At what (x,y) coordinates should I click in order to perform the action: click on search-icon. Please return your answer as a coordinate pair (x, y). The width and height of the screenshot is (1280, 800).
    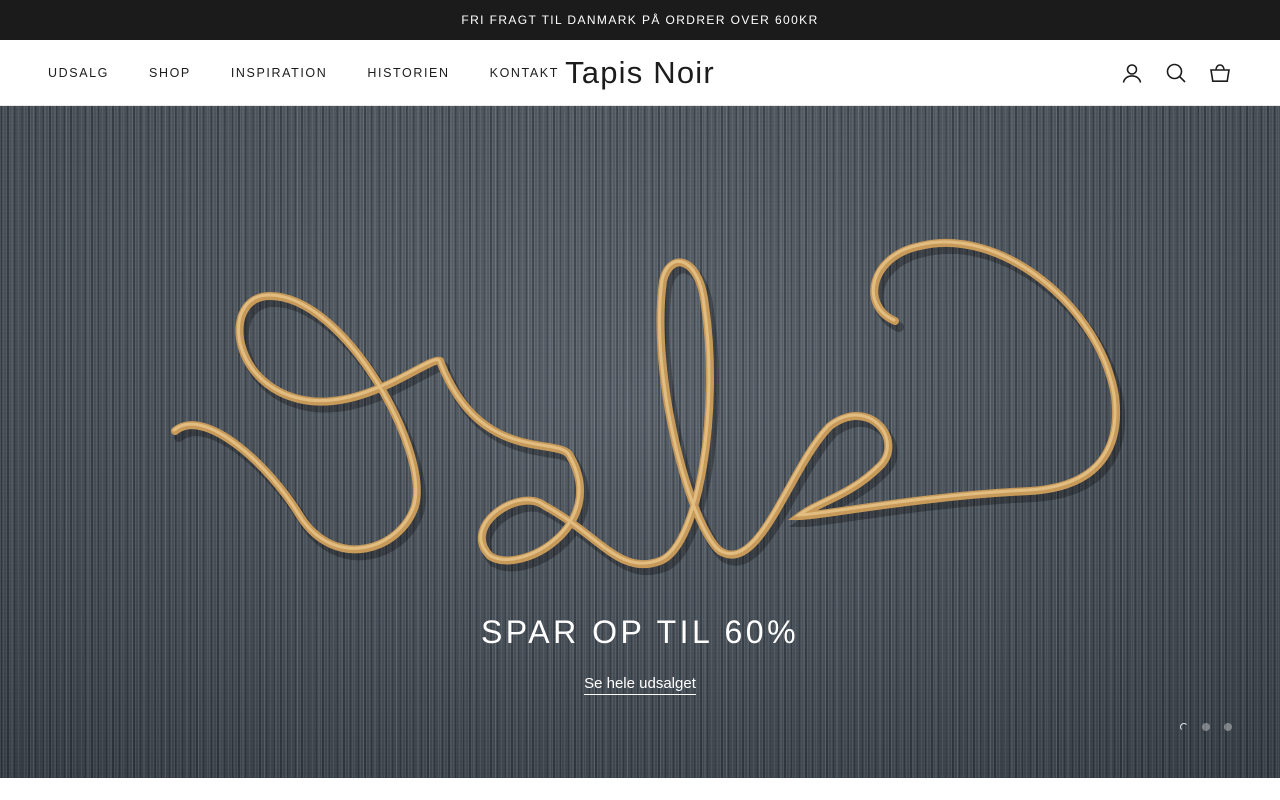
    Looking at the image, I should click on (1176, 73).